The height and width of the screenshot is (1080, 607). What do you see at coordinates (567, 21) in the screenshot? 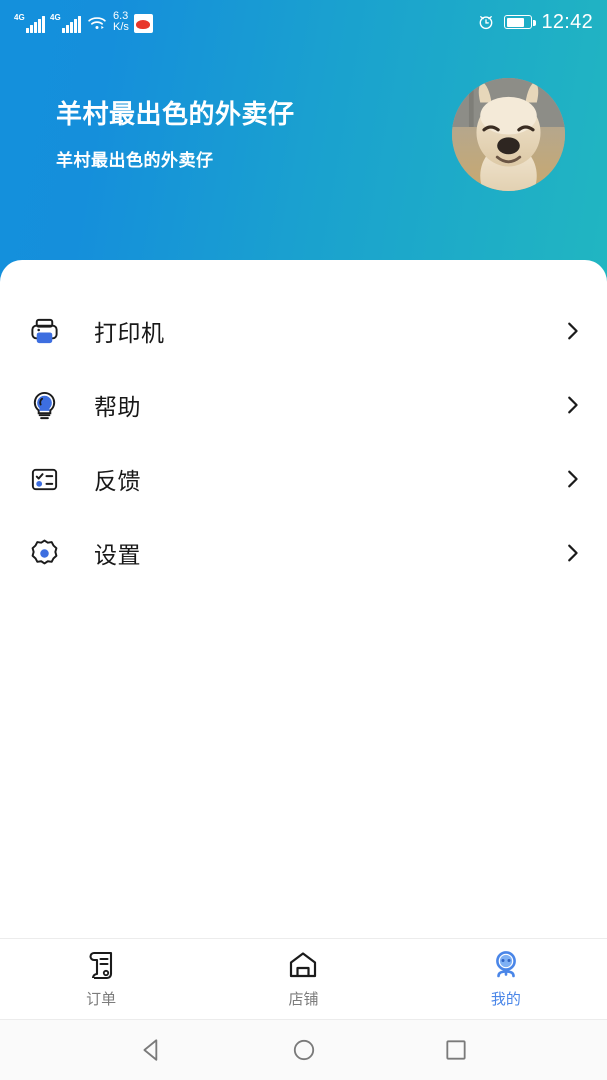
I see `clock: 12:42` at bounding box center [567, 21].